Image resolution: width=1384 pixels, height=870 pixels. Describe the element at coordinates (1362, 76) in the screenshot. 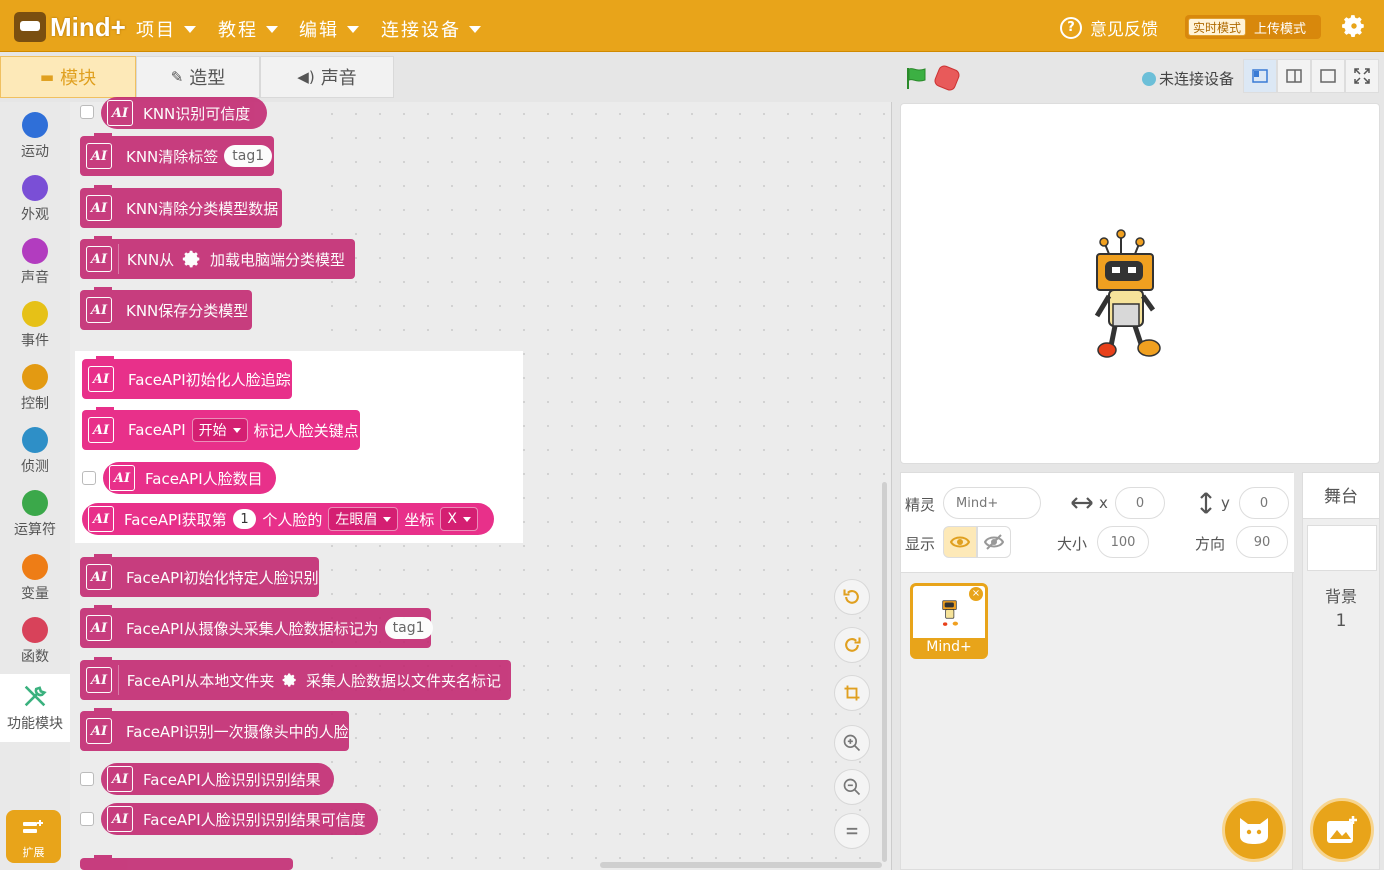

I see `fullscreen-button` at that location.